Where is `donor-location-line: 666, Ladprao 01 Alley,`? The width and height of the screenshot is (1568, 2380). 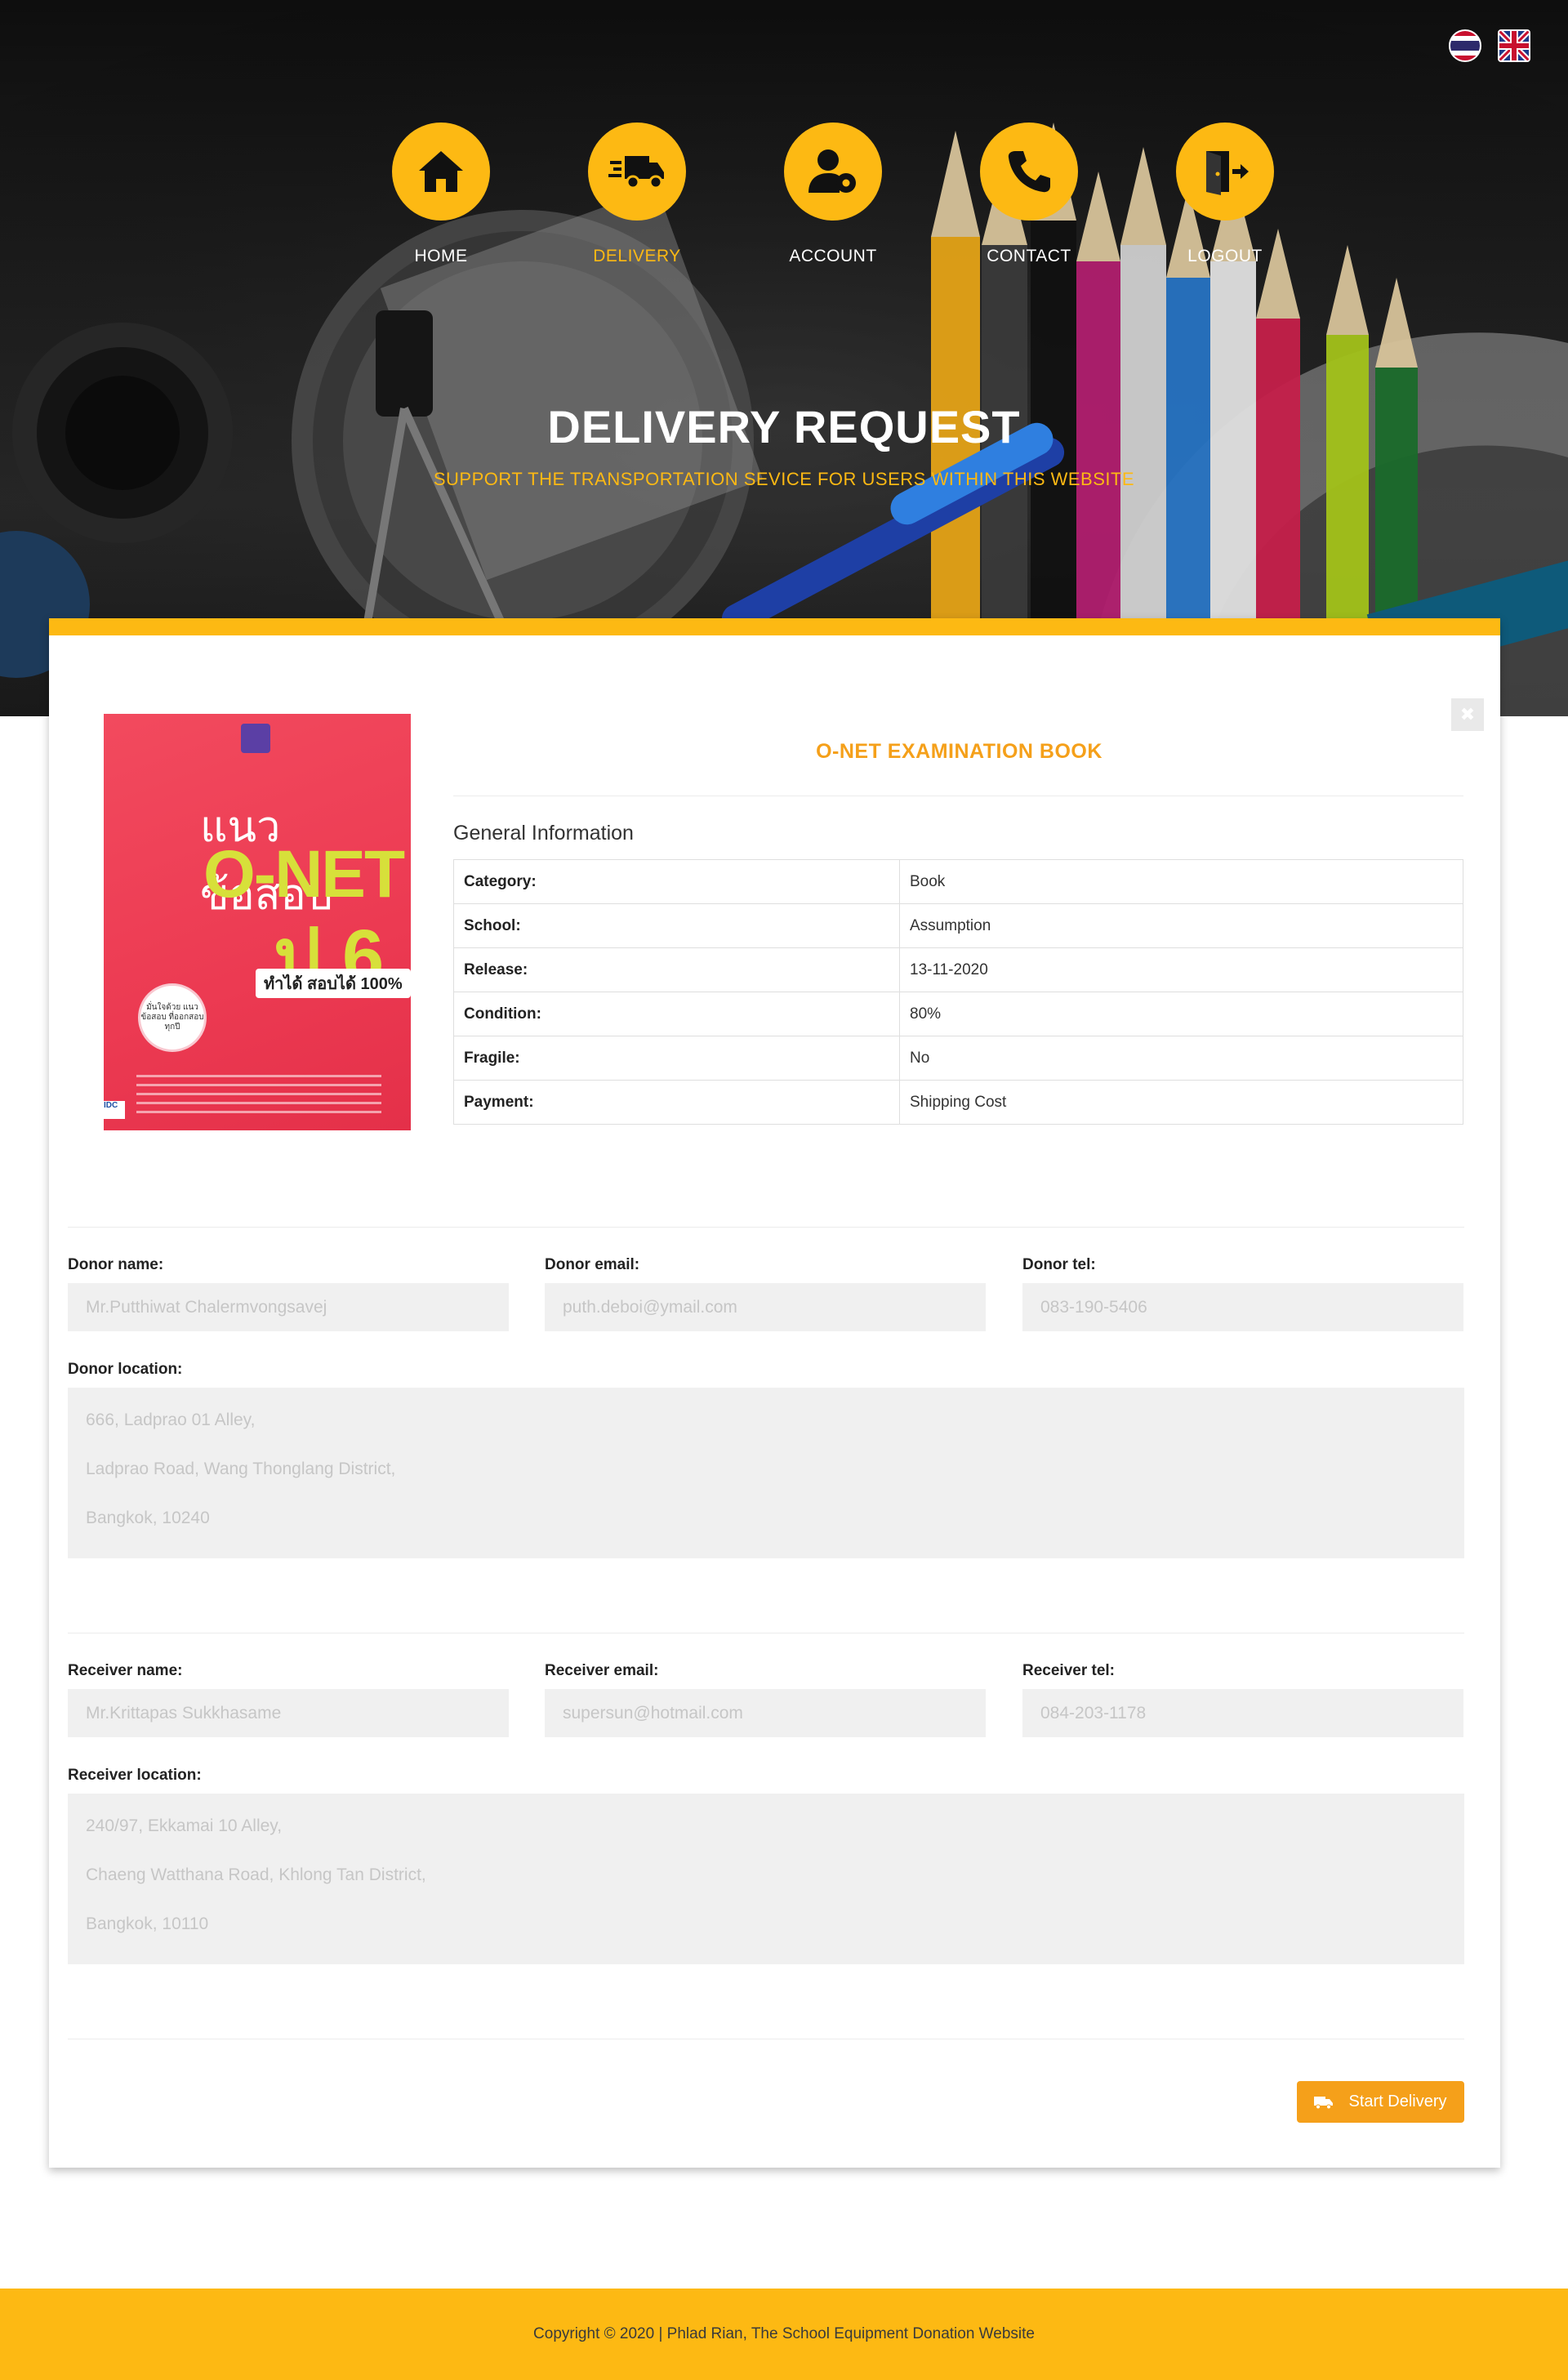
donor-location-line: 666, Ladprao 01 Alley, is located at coordinates (171, 1420).